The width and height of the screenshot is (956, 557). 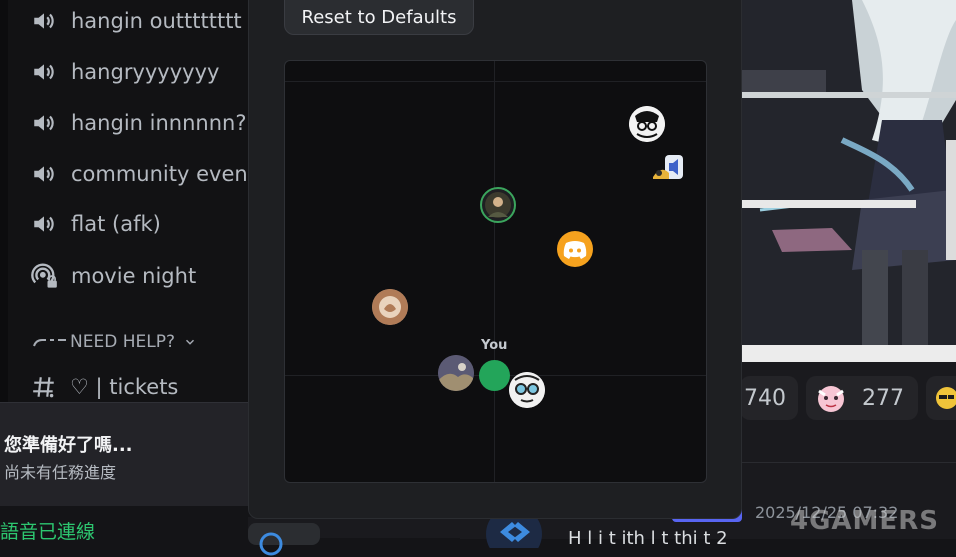 I want to click on quest-subtitle: 尚未有任務進度, so click(x=60, y=472).